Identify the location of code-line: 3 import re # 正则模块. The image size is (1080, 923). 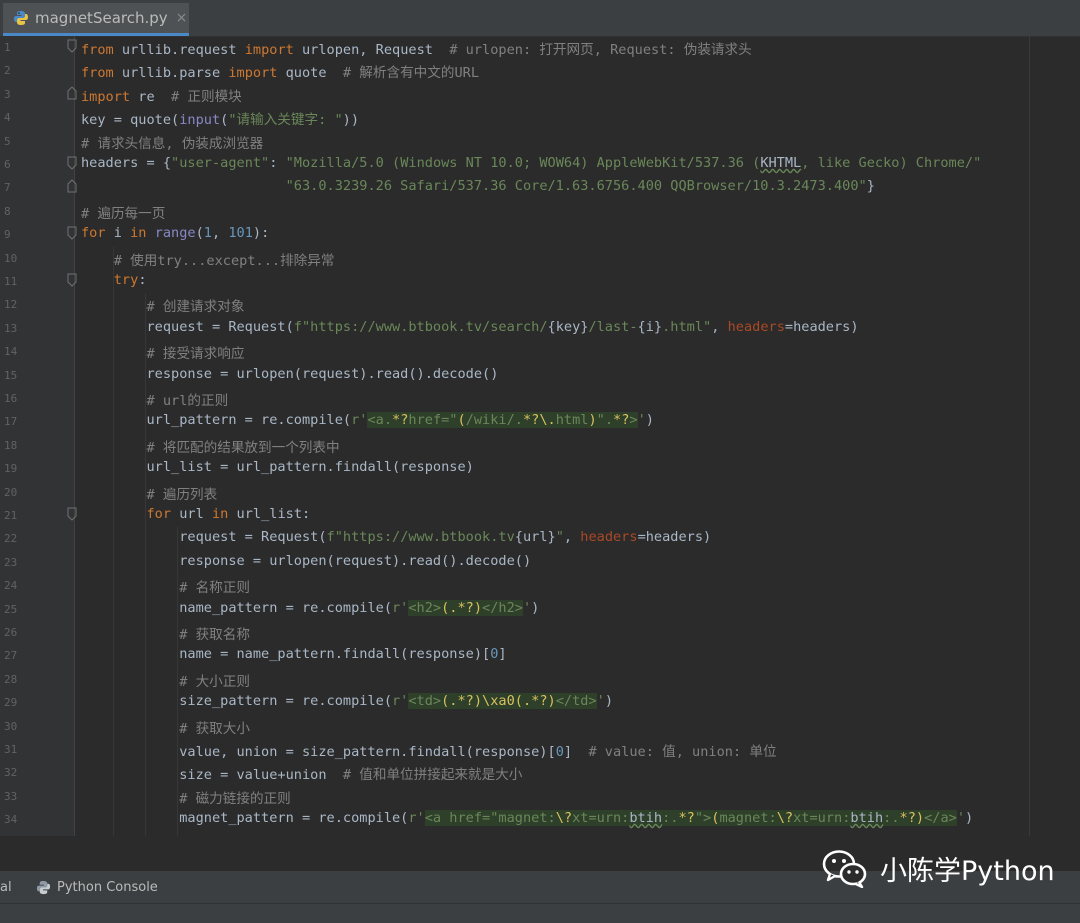
(540, 94).